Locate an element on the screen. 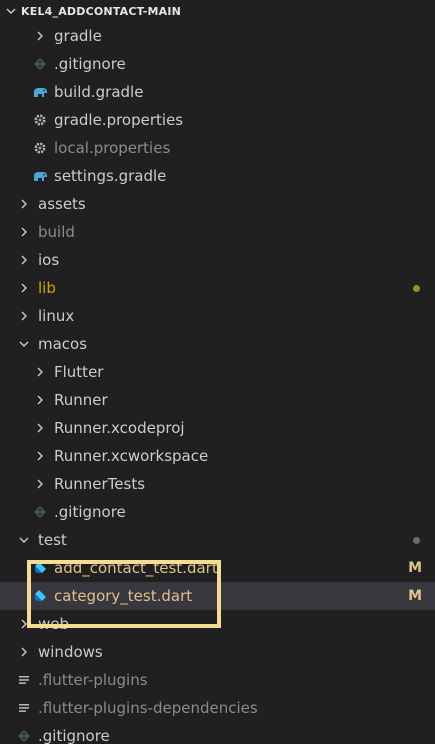  folder-item-flutter: Flutter is located at coordinates (217, 372).